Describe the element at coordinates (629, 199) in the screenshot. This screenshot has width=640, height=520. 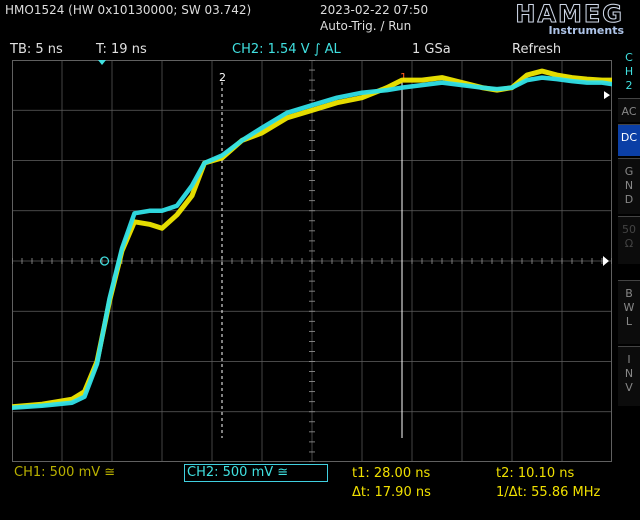
I see `side-button-label: D` at that location.